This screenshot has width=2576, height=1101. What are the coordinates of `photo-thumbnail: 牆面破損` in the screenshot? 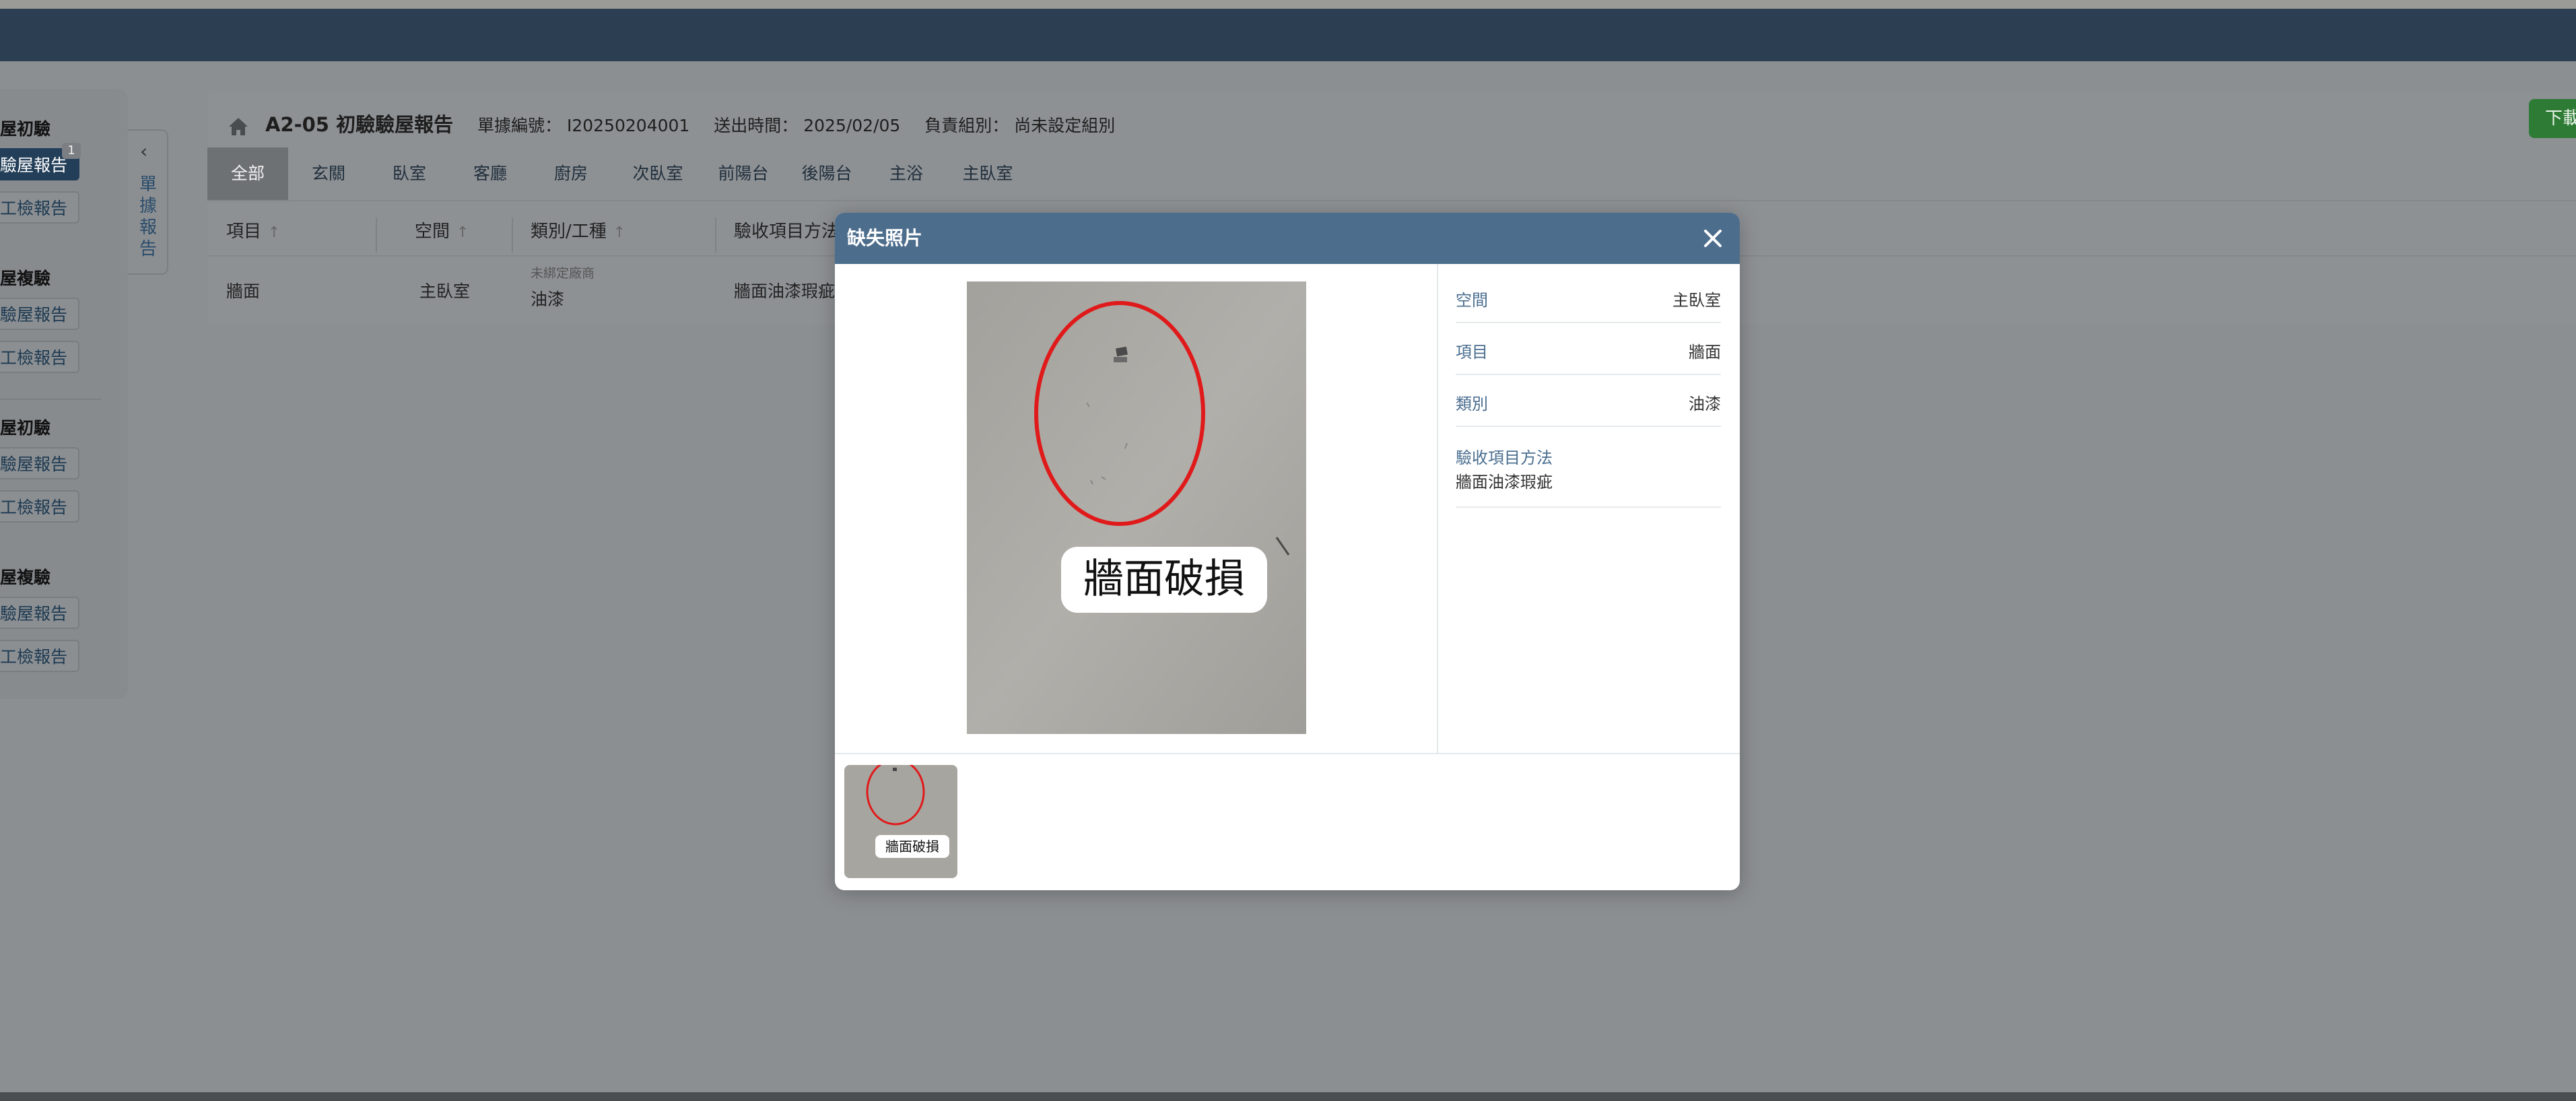 It's located at (901, 821).